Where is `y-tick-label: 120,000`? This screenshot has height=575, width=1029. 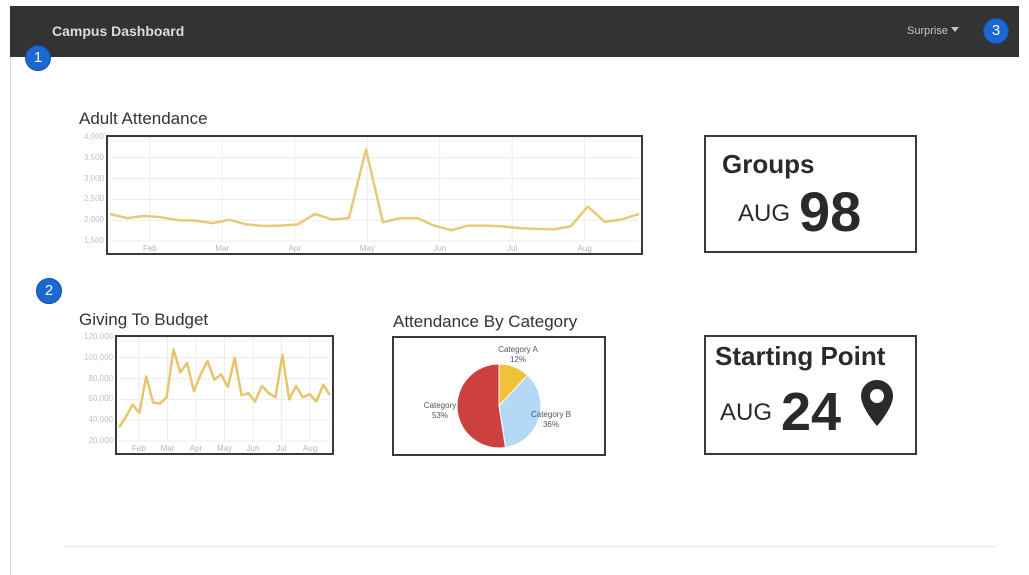
y-tick-label: 120,000 is located at coordinates (98, 336).